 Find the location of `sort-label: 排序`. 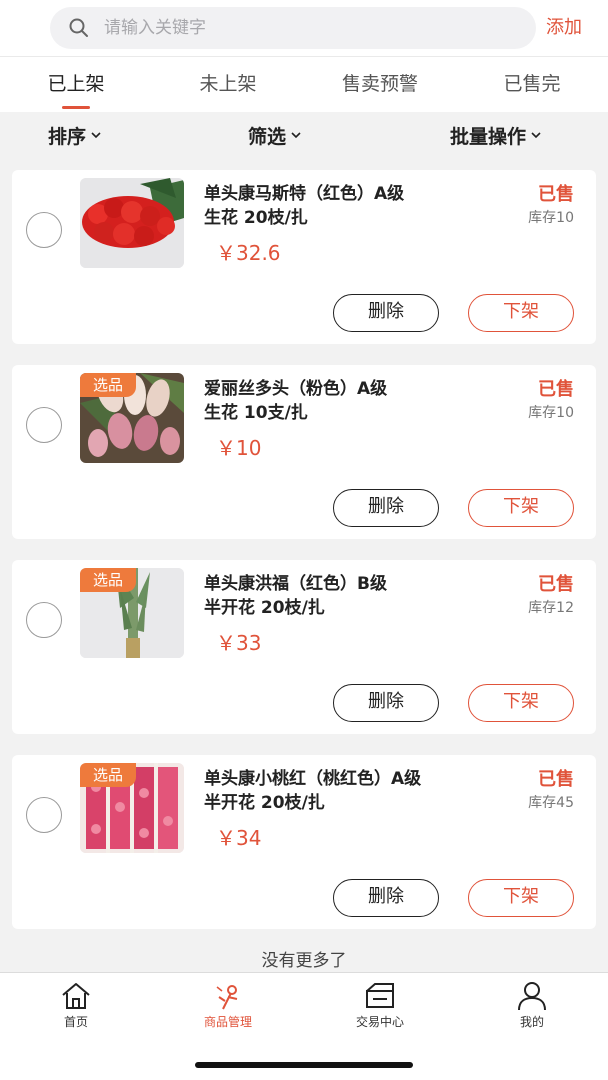

sort-label: 排序 is located at coordinates (67, 137).